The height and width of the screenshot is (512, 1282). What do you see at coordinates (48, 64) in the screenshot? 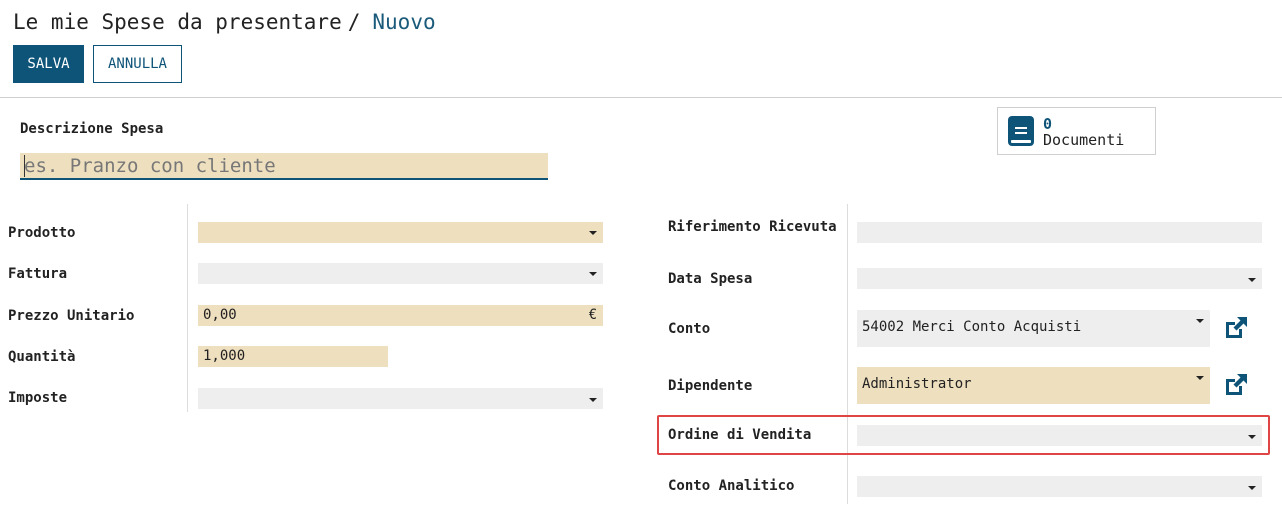
I see `save-button: SALVA` at bounding box center [48, 64].